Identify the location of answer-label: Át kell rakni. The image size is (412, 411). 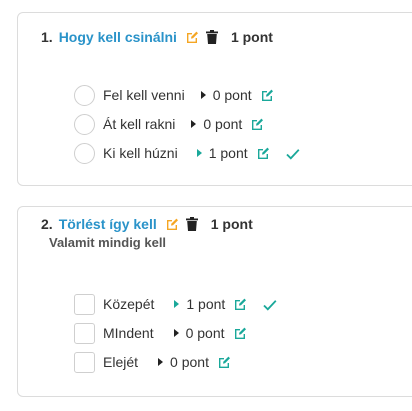
(139, 124).